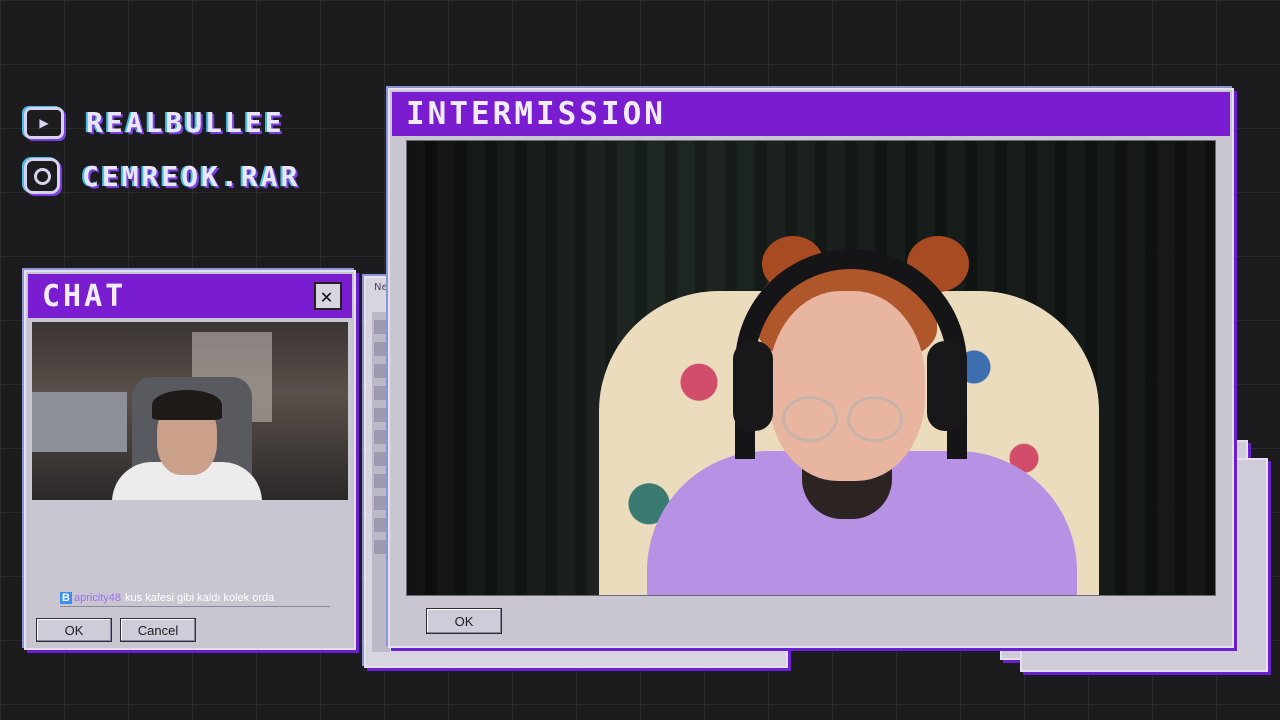  What do you see at coordinates (185, 122) in the screenshot?
I see `youtube-handle: REALBULLEE` at bounding box center [185, 122].